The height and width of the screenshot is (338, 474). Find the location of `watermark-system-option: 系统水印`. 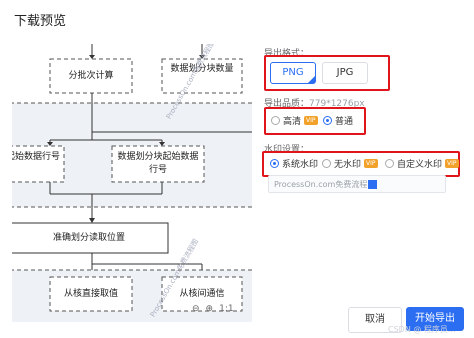

watermark-system-option: 系统水印 is located at coordinates (294, 163).